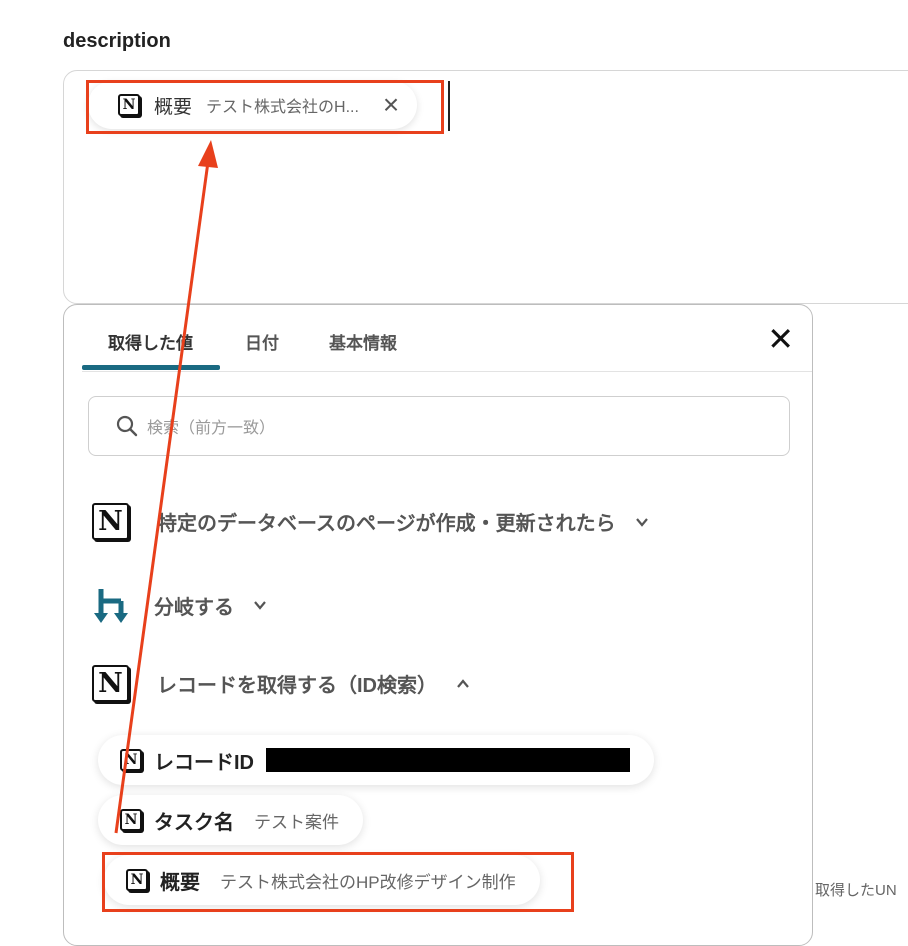 The image size is (908, 946). What do you see at coordinates (151, 367) in the screenshot?
I see `active-tab-indicator` at bounding box center [151, 367].